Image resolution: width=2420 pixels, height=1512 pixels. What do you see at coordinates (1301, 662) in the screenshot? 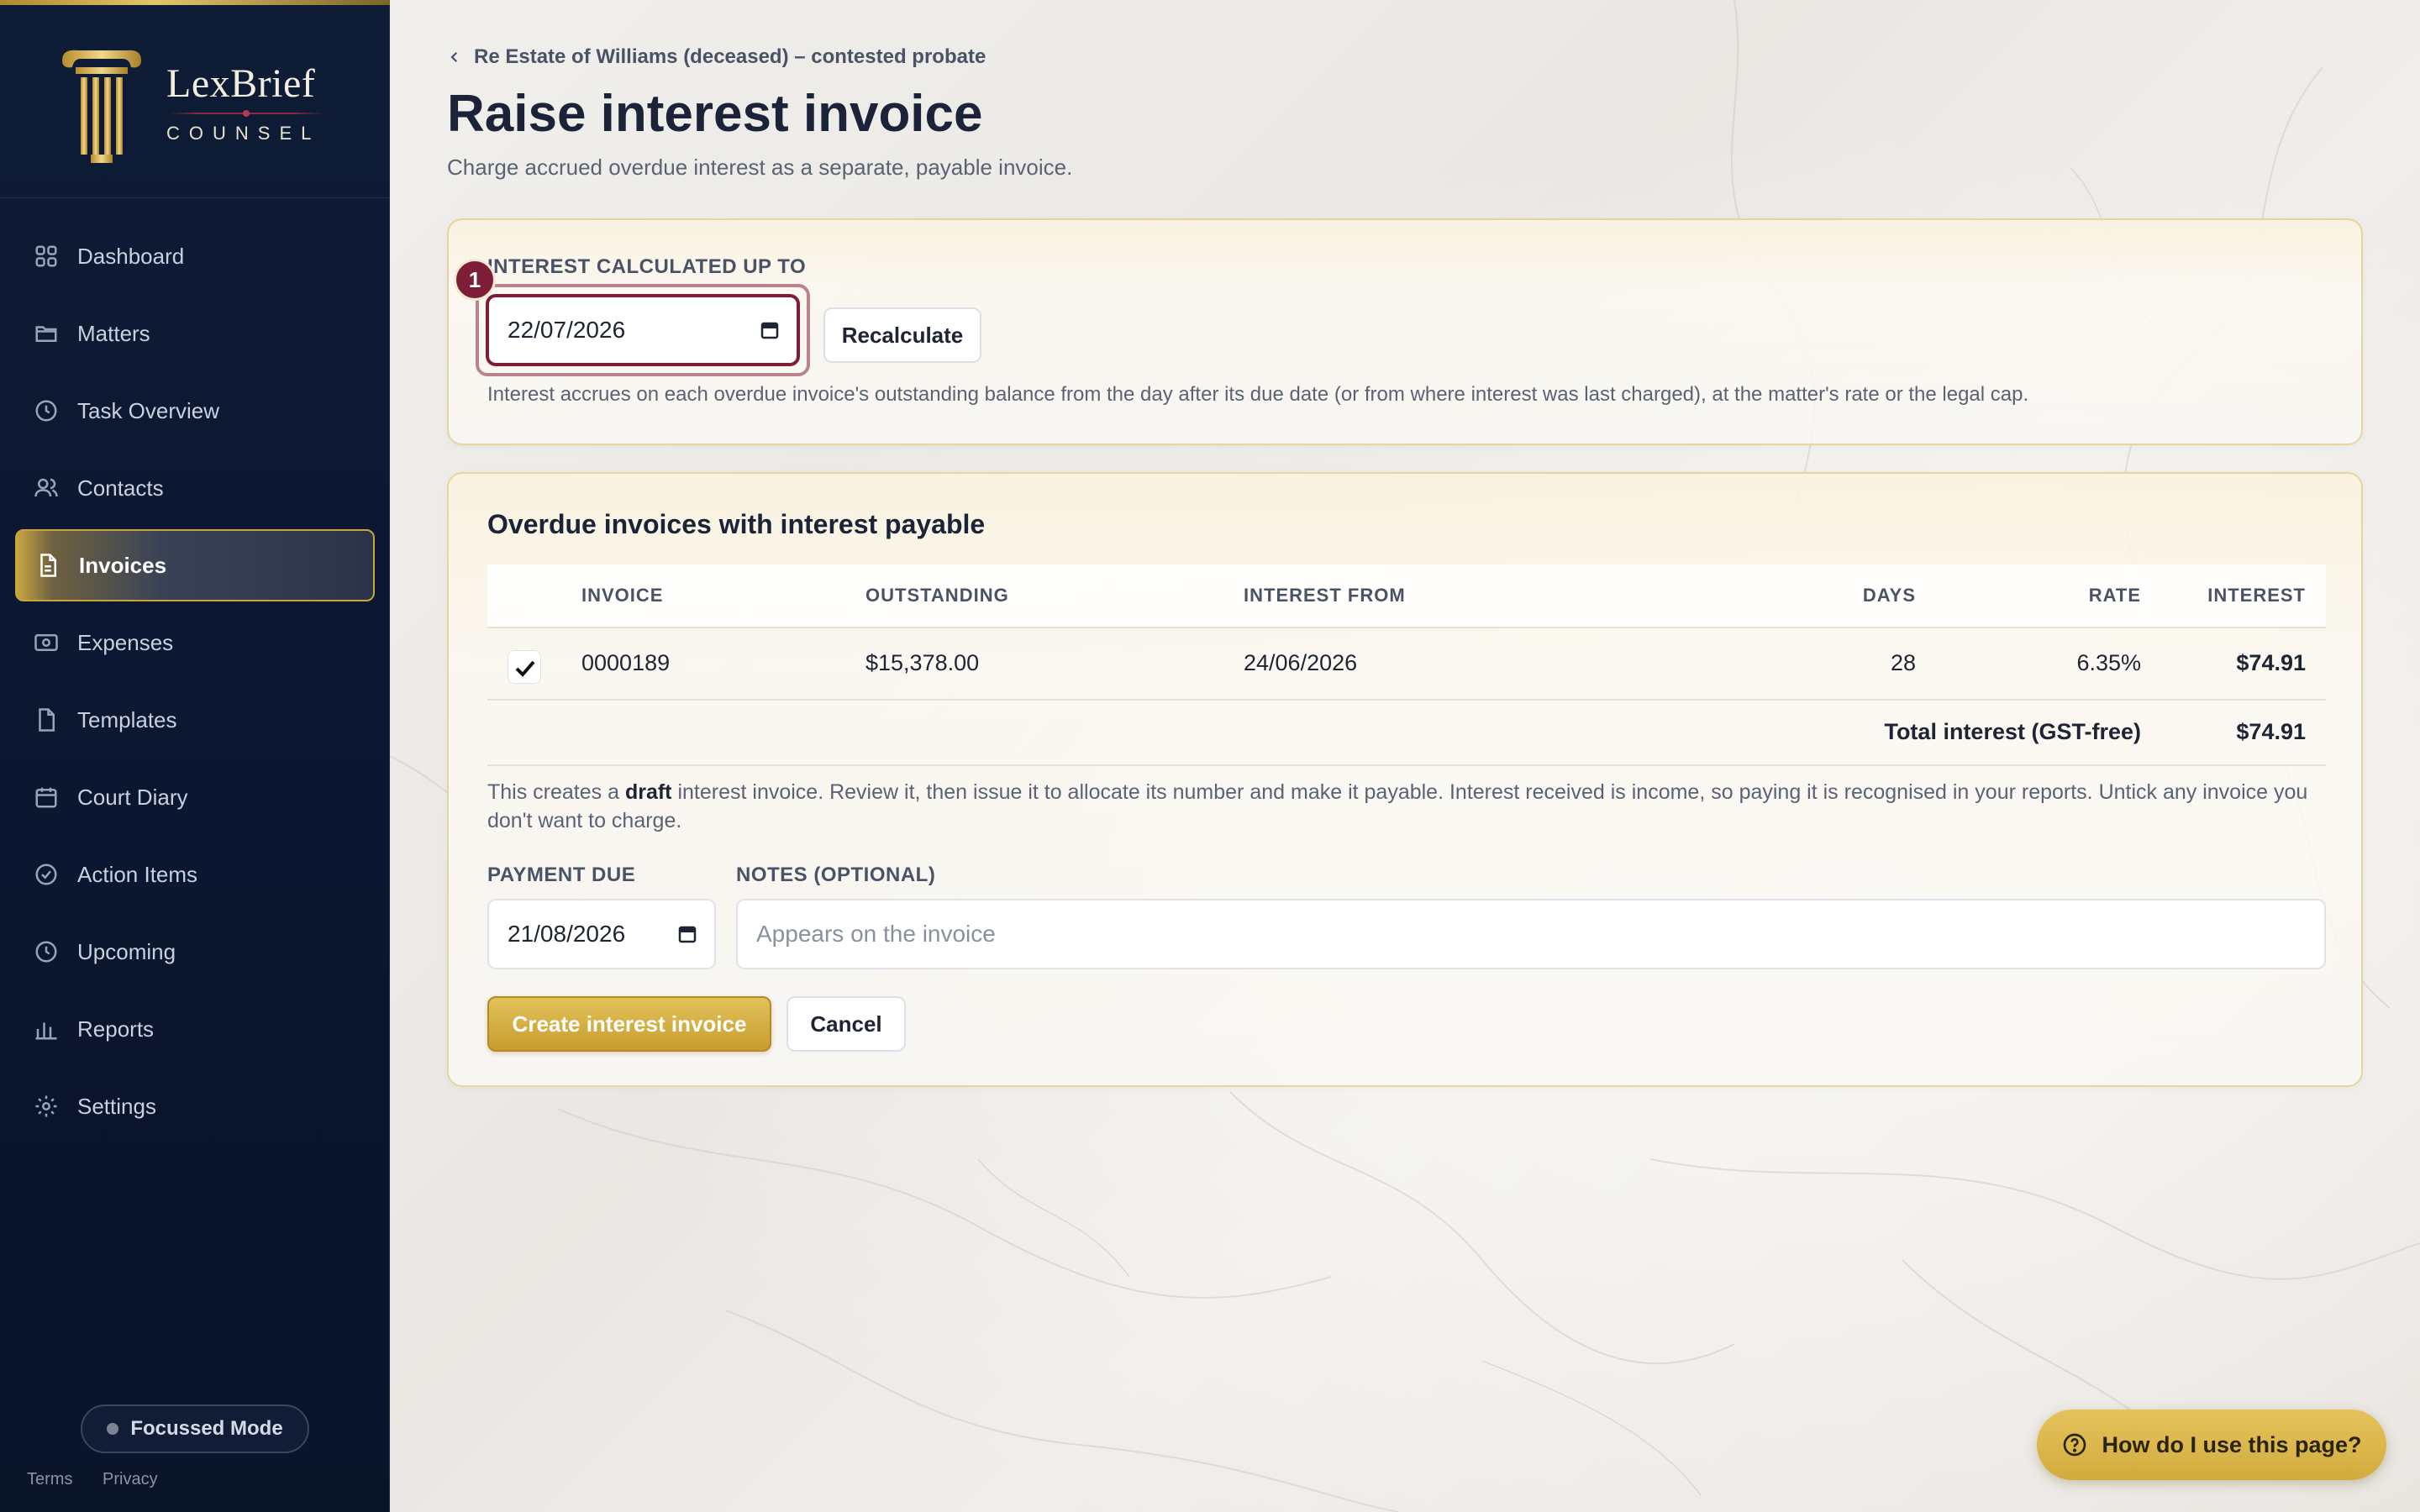
I see `cell-interest-from: 24/06/2026` at bounding box center [1301, 662].